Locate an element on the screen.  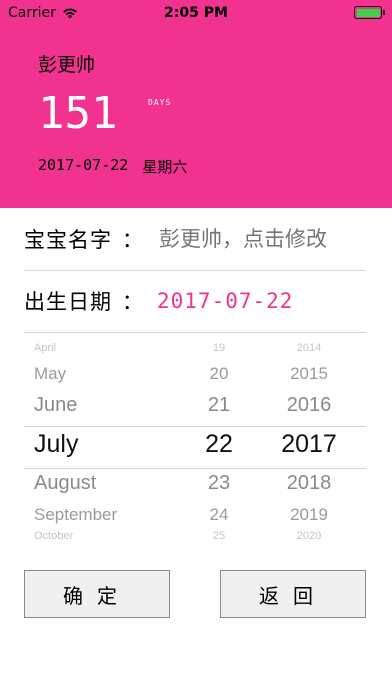
year-option-selected: 2017 is located at coordinates (309, 444).